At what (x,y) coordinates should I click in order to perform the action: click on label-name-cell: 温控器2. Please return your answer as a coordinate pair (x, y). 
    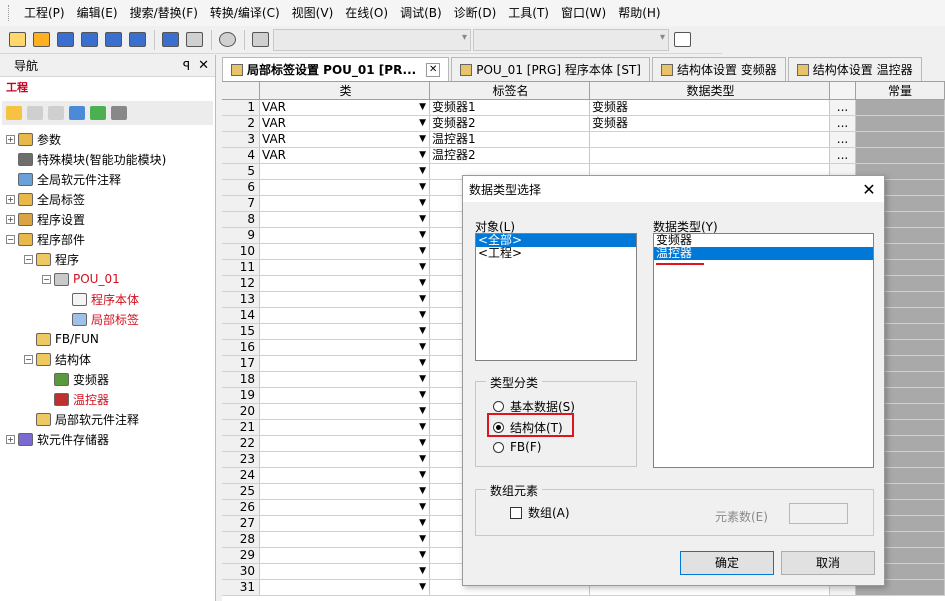
    Looking at the image, I should click on (510, 155).